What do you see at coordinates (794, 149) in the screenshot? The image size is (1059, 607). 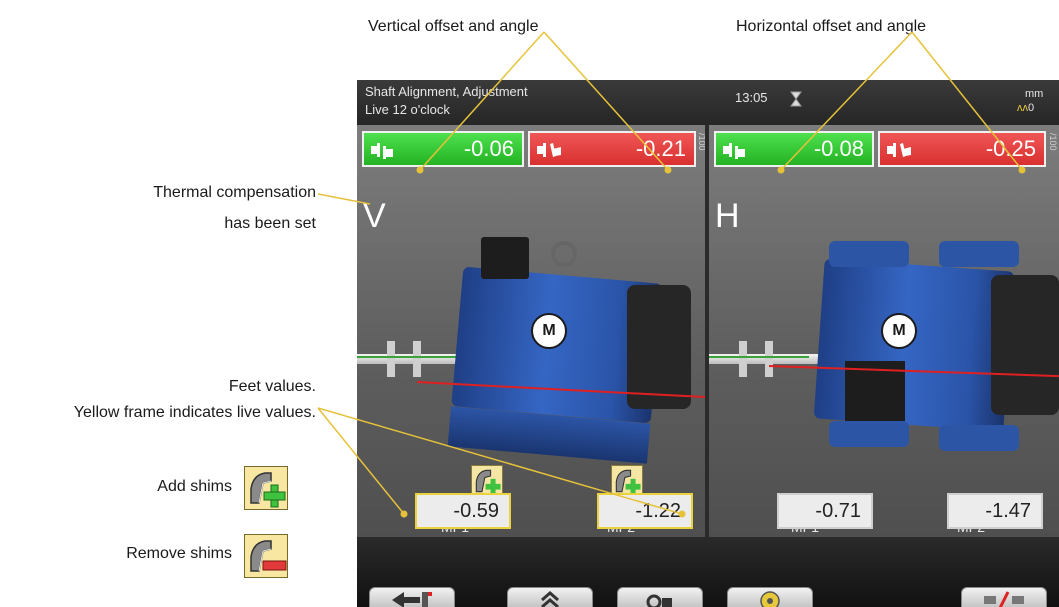 I see `horizontal-offset-value: -0.08` at bounding box center [794, 149].